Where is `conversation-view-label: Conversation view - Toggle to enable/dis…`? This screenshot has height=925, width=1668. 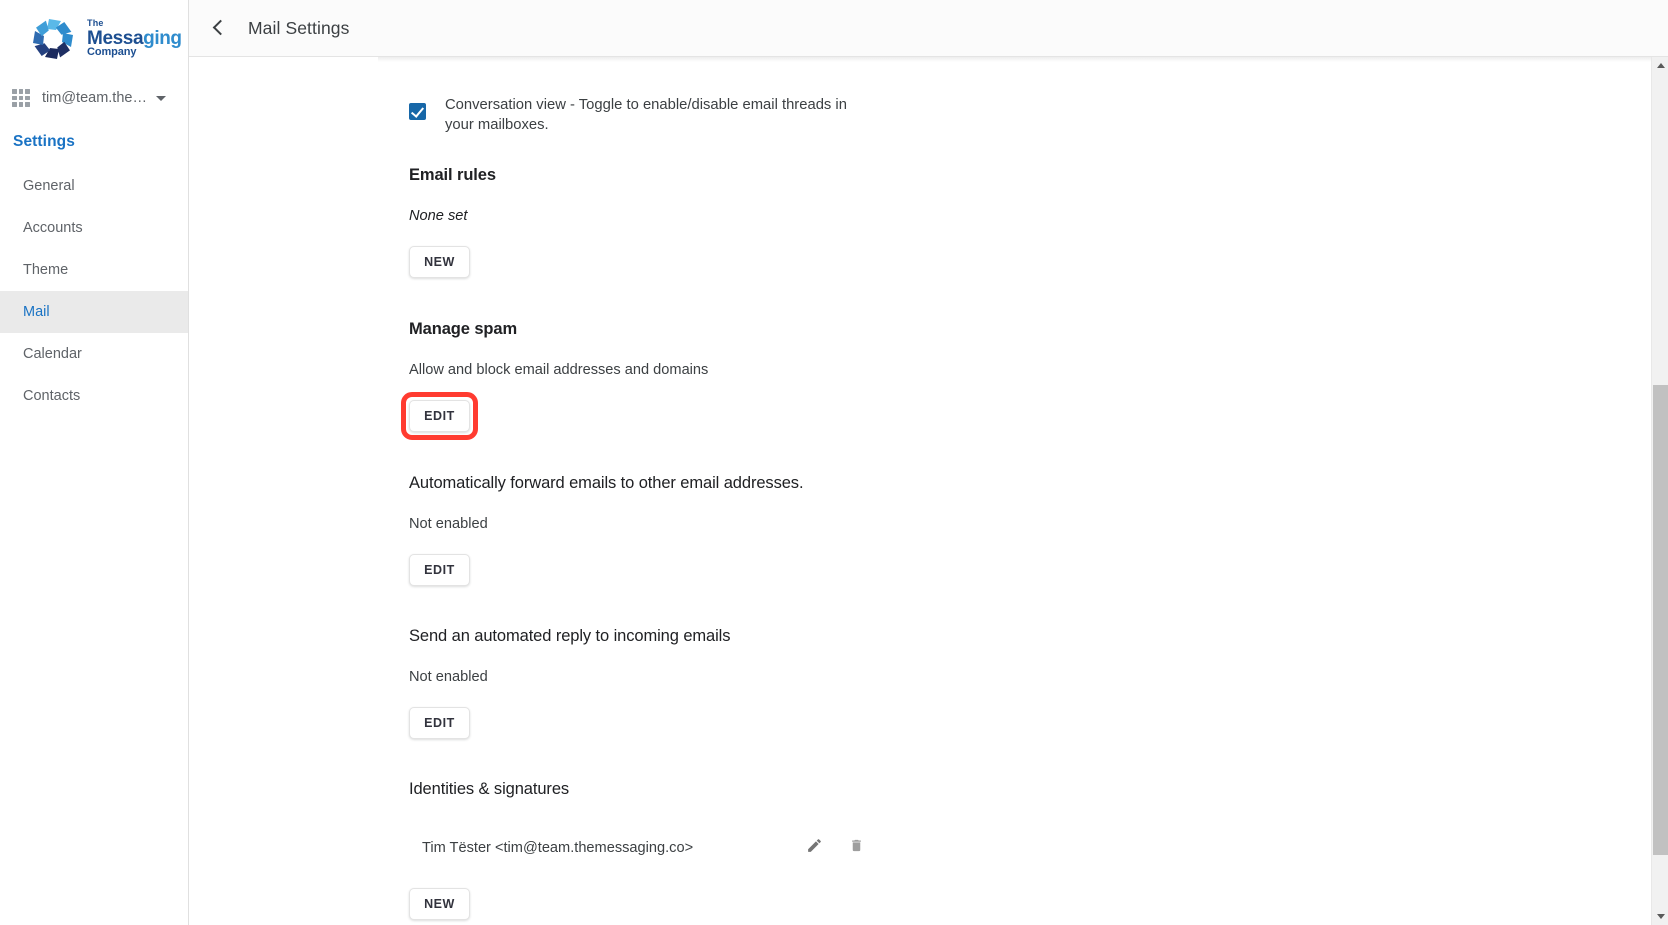
conversation-view-label: Conversation view - Toggle to enable/dis… is located at coordinates (646, 115).